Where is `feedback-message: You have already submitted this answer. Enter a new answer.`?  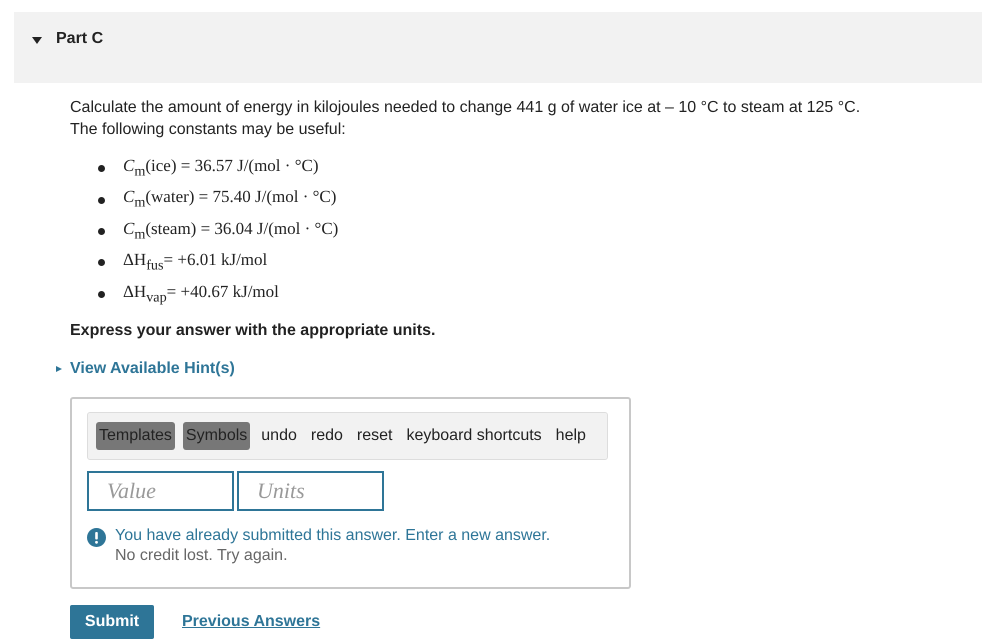
feedback-message: You have already submitted this answer. Enter a new answer. is located at coordinates (332, 535).